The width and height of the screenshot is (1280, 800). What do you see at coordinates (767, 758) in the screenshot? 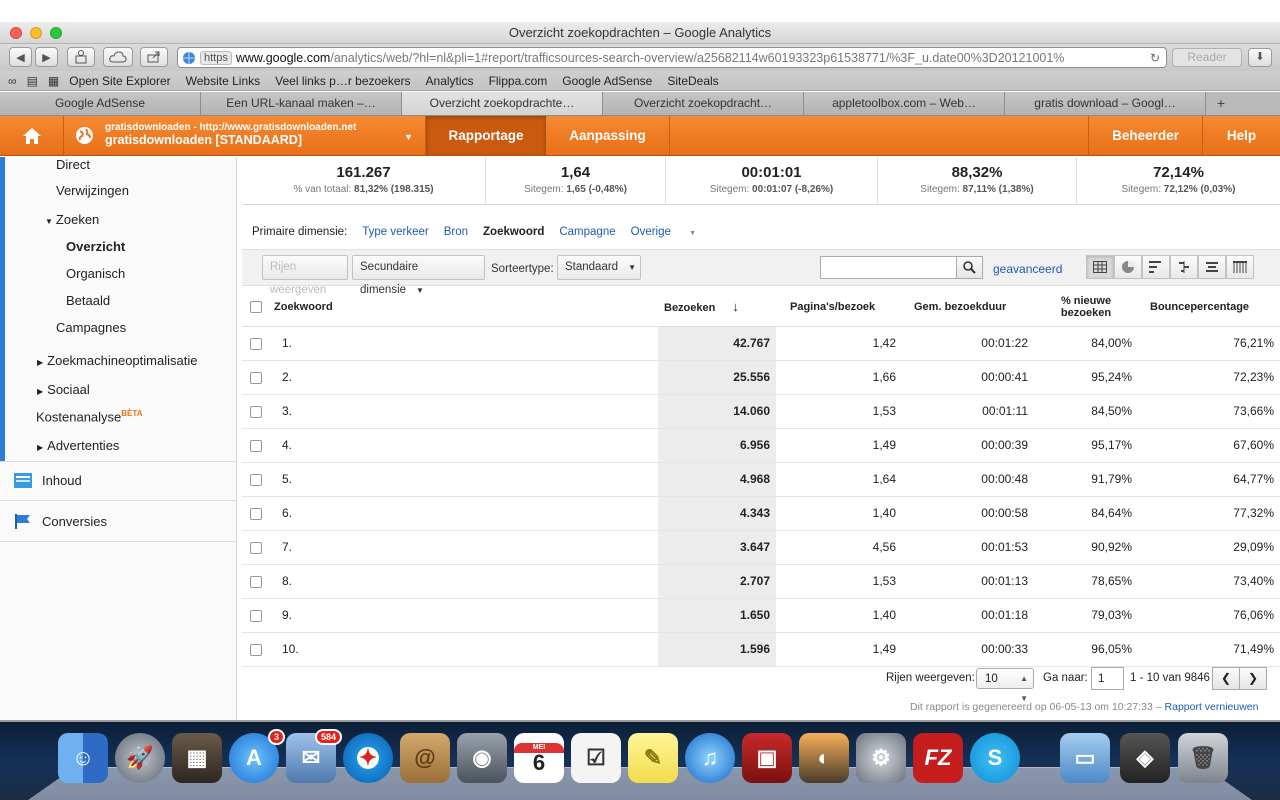
I see `photo-booth-icon: ▣` at bounding box center [767, 758].